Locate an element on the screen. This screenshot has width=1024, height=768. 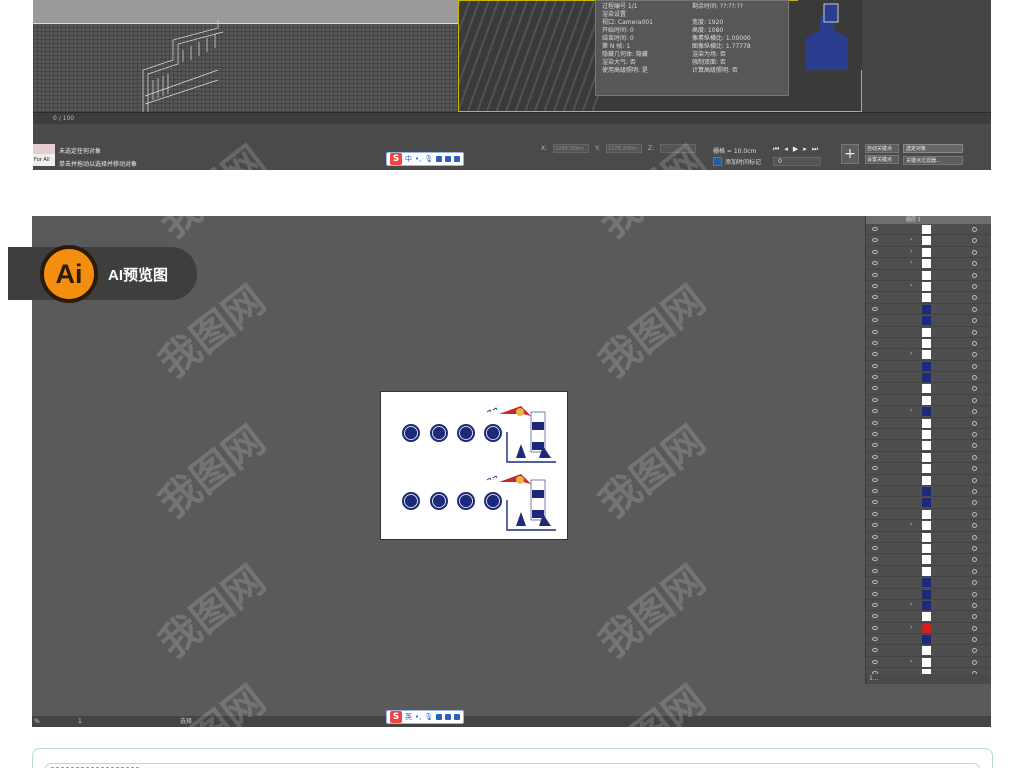
auto-key-button: 自动关键点 is located at coordinates (882, 148).